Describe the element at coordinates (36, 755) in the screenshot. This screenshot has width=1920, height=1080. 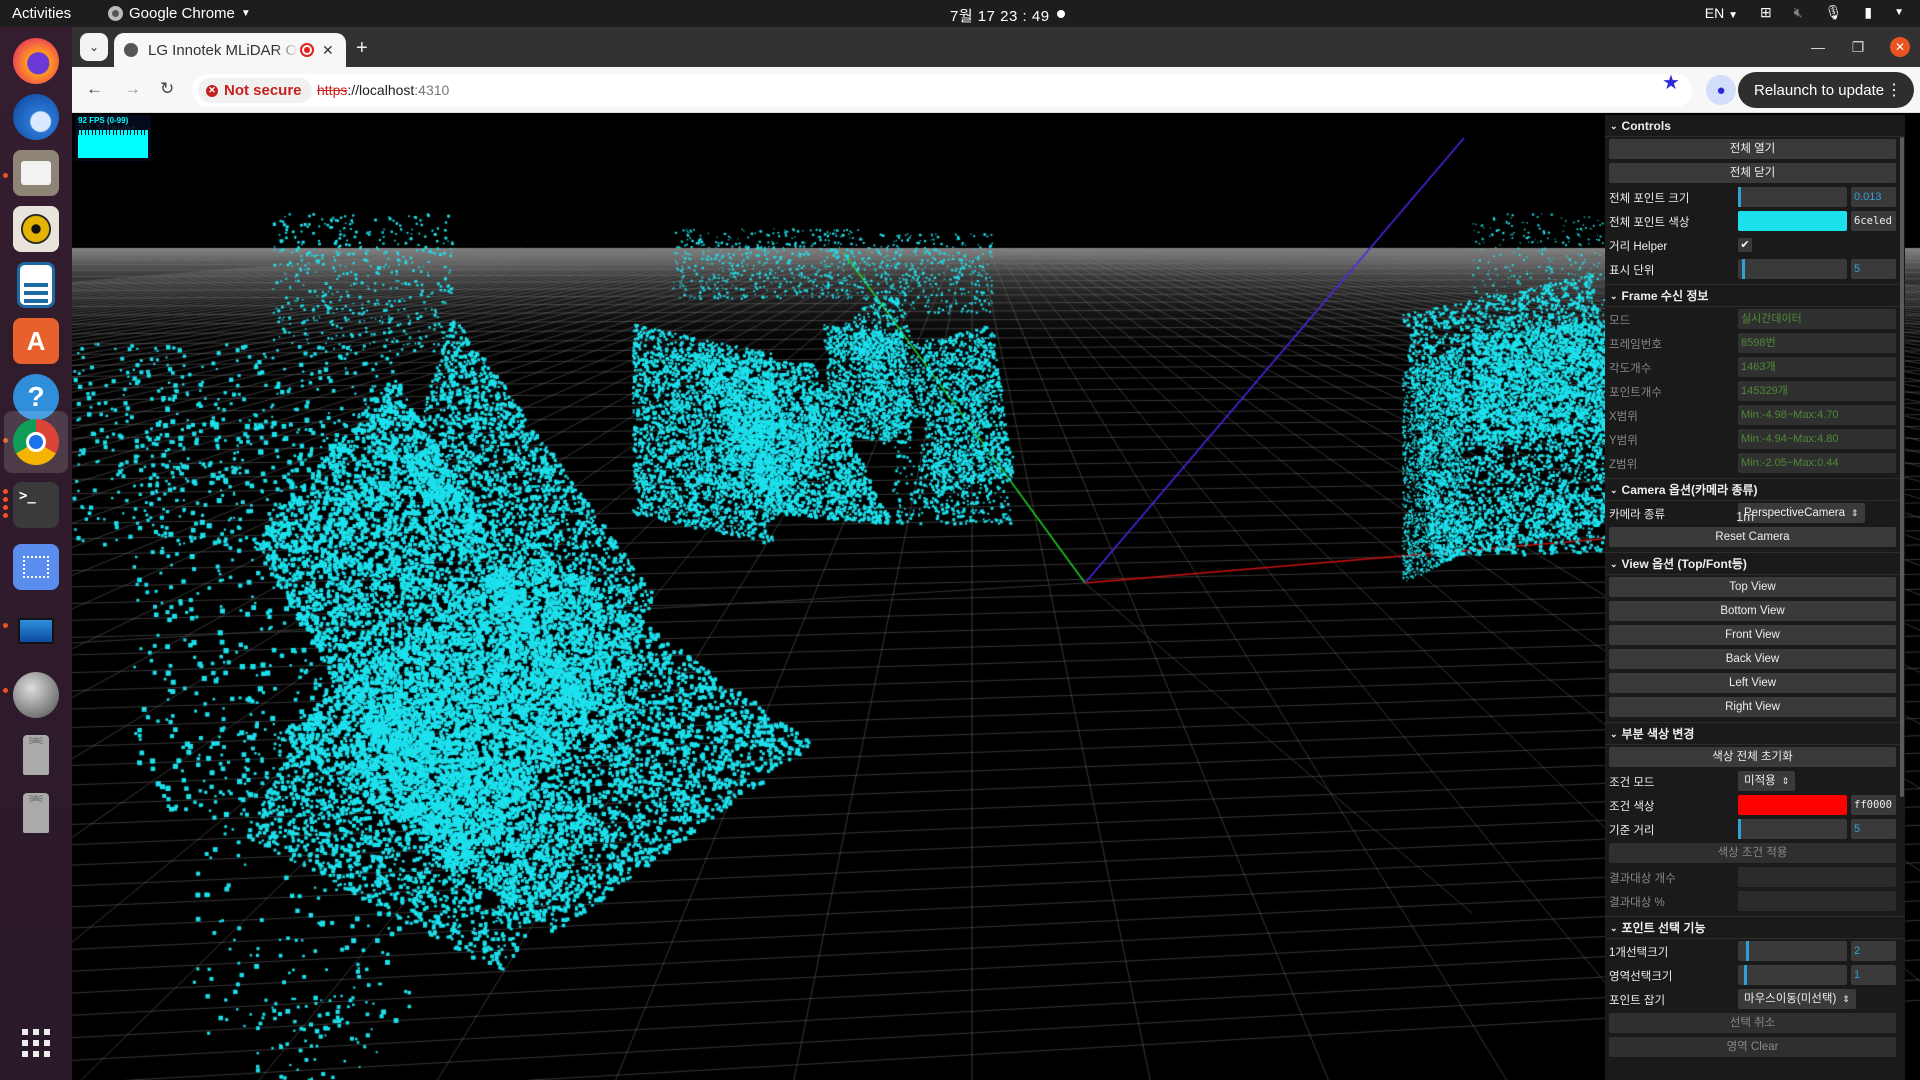
I see `dock-usb-1: ⎃` at that location.